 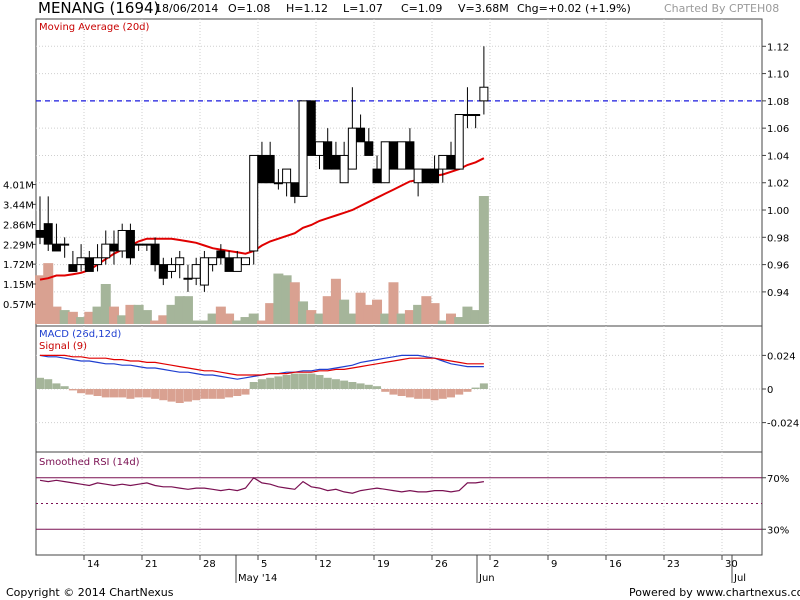 What do you see at coordinates (63, 346) in the screenshot?
I see `signal-title: Signal (9)` at bounding box center [63, 346].